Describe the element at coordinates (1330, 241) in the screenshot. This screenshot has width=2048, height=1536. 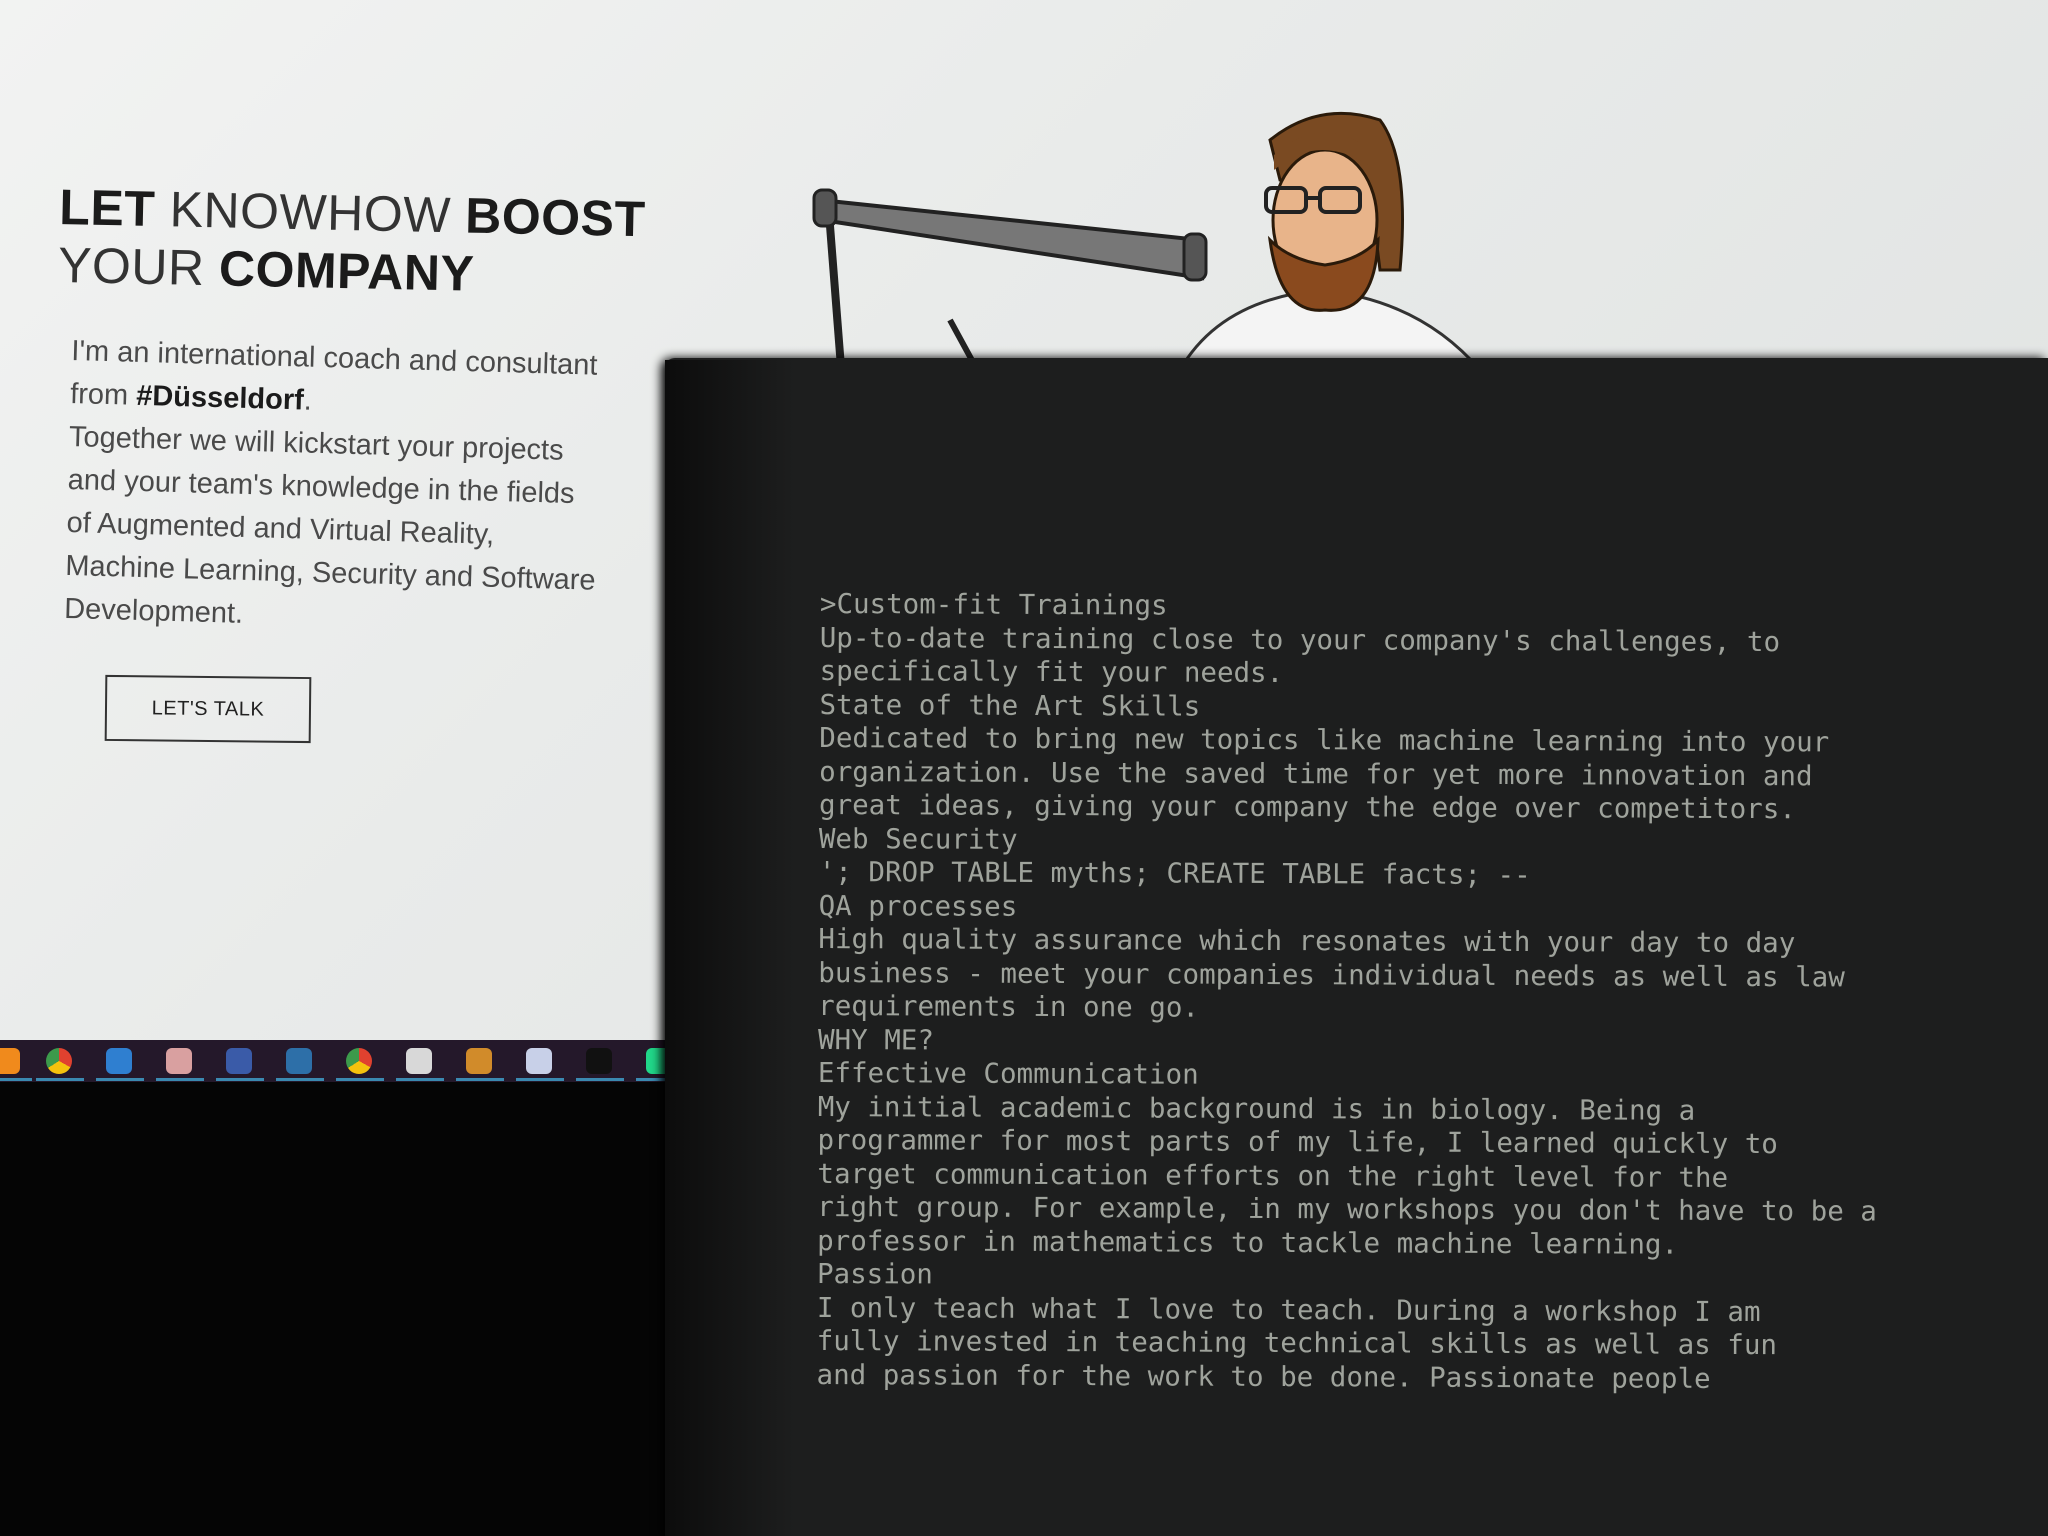
I see `coach-avatar` at that location.